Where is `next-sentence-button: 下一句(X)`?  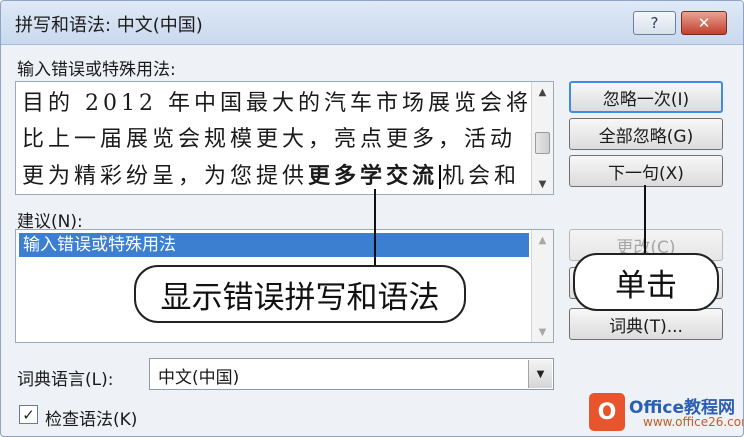
next-sentence-button: 下一句(X) is located at coordinates (646, 171).